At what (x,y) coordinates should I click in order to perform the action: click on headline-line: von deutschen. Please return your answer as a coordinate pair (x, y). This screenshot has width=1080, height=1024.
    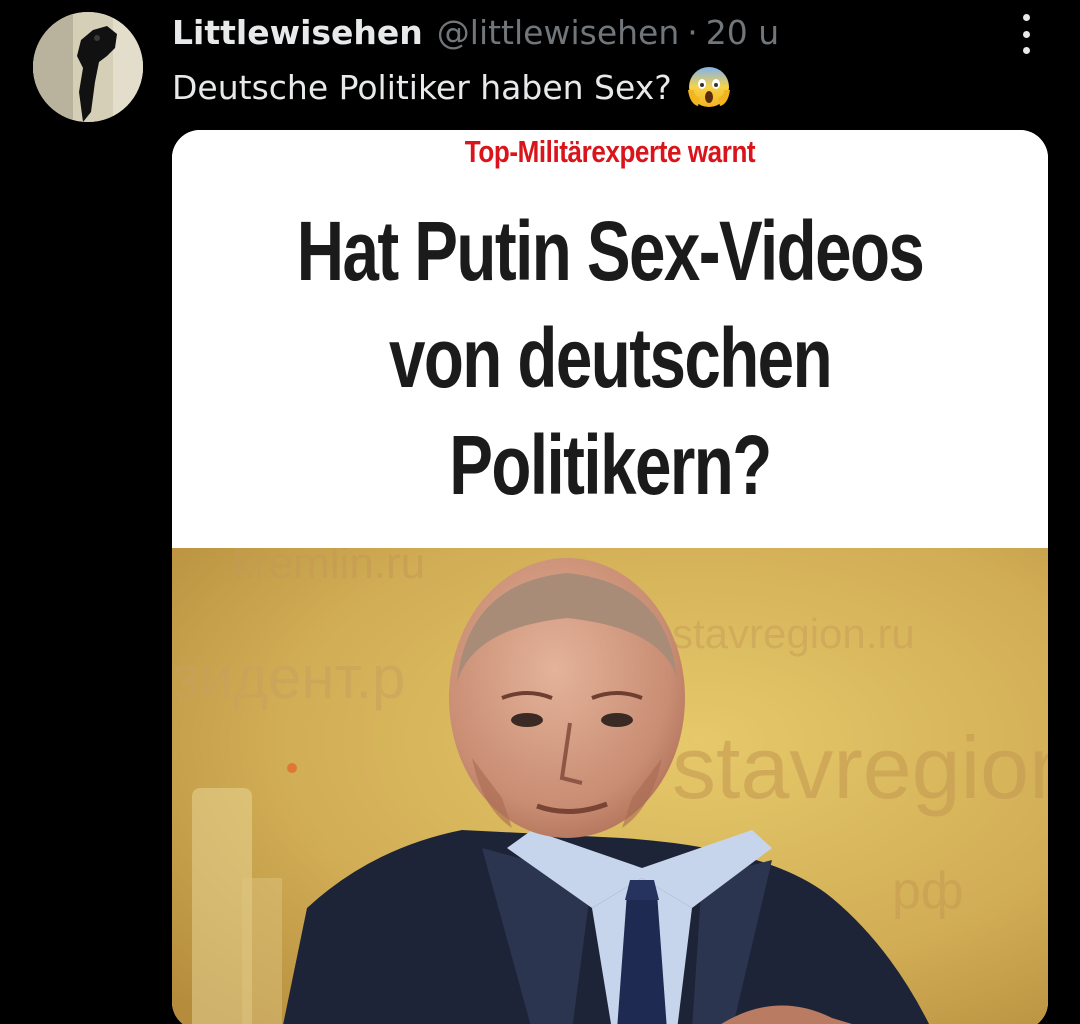
    Looking at the image, I should click on (610, 358).